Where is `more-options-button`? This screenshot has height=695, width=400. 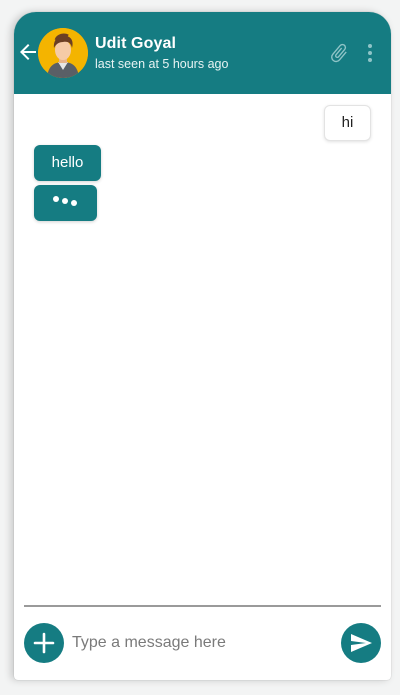 more-options-button is located at coordinates (370, 53).